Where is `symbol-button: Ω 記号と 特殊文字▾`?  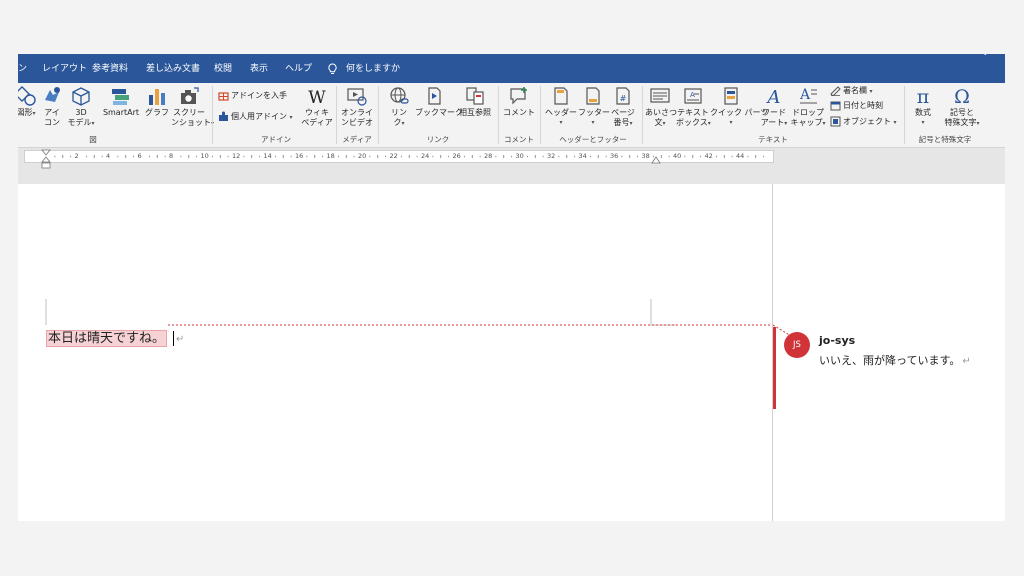
symbol-button: Ω 記号と 特殊文字▾ is located at coordinates (962, 107).